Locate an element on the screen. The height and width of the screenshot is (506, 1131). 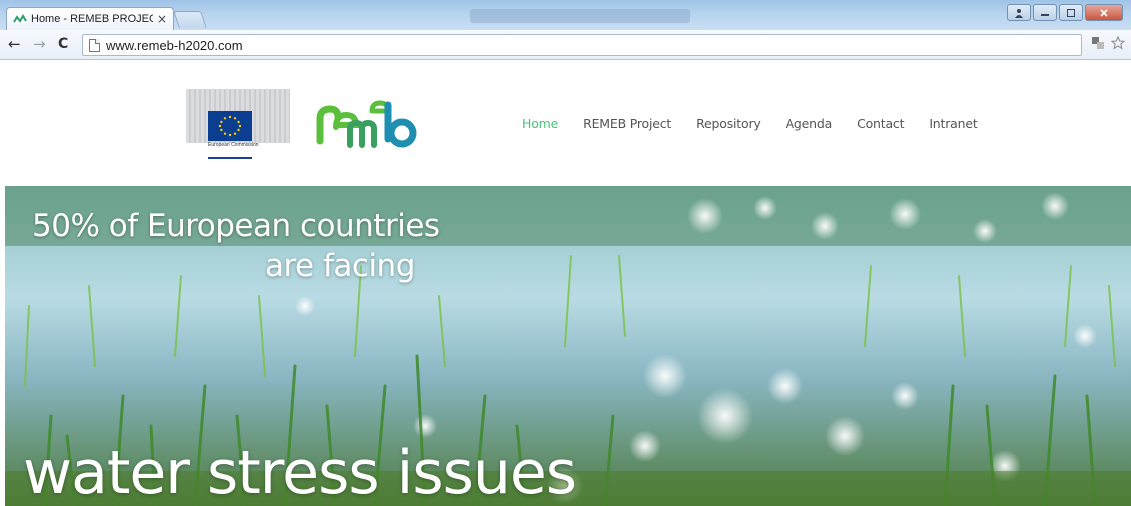
ec-logo-text: European Commission is located at coordinates (233, 145).